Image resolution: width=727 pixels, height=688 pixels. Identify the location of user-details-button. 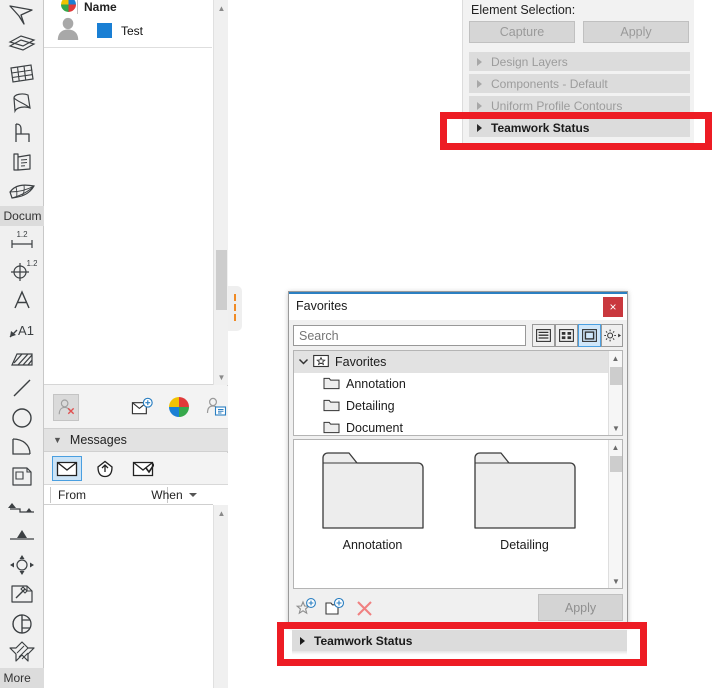
(216, 407).